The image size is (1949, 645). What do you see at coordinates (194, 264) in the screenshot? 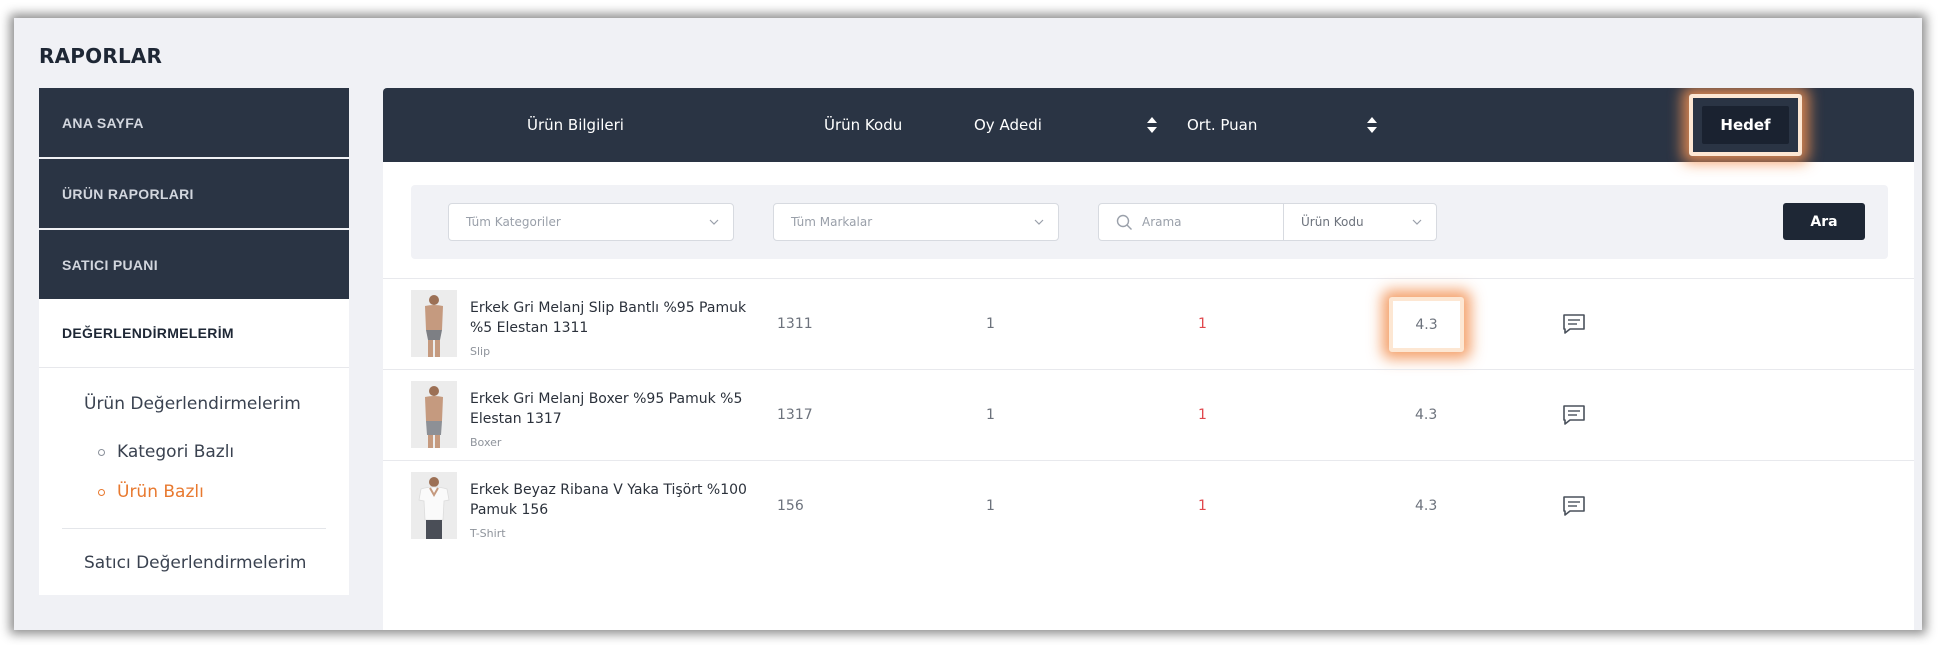
I see `sidebar-item-satici-puani: SATICI PUANI` at bounding box center [194, 264].